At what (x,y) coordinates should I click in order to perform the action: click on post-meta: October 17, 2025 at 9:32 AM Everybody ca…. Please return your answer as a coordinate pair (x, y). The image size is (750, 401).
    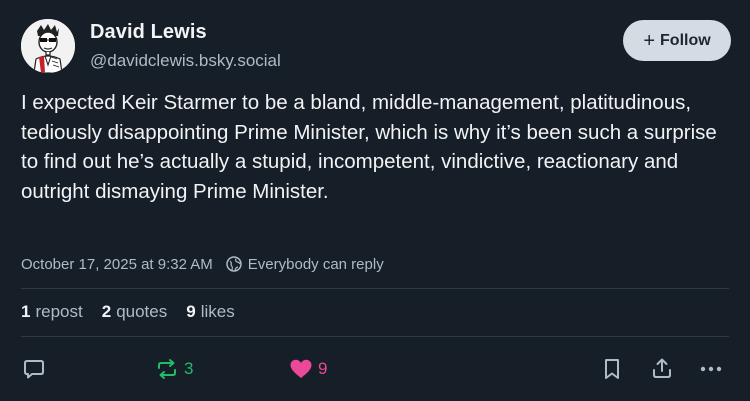
    Looking at the image, I should click on (202, 264).